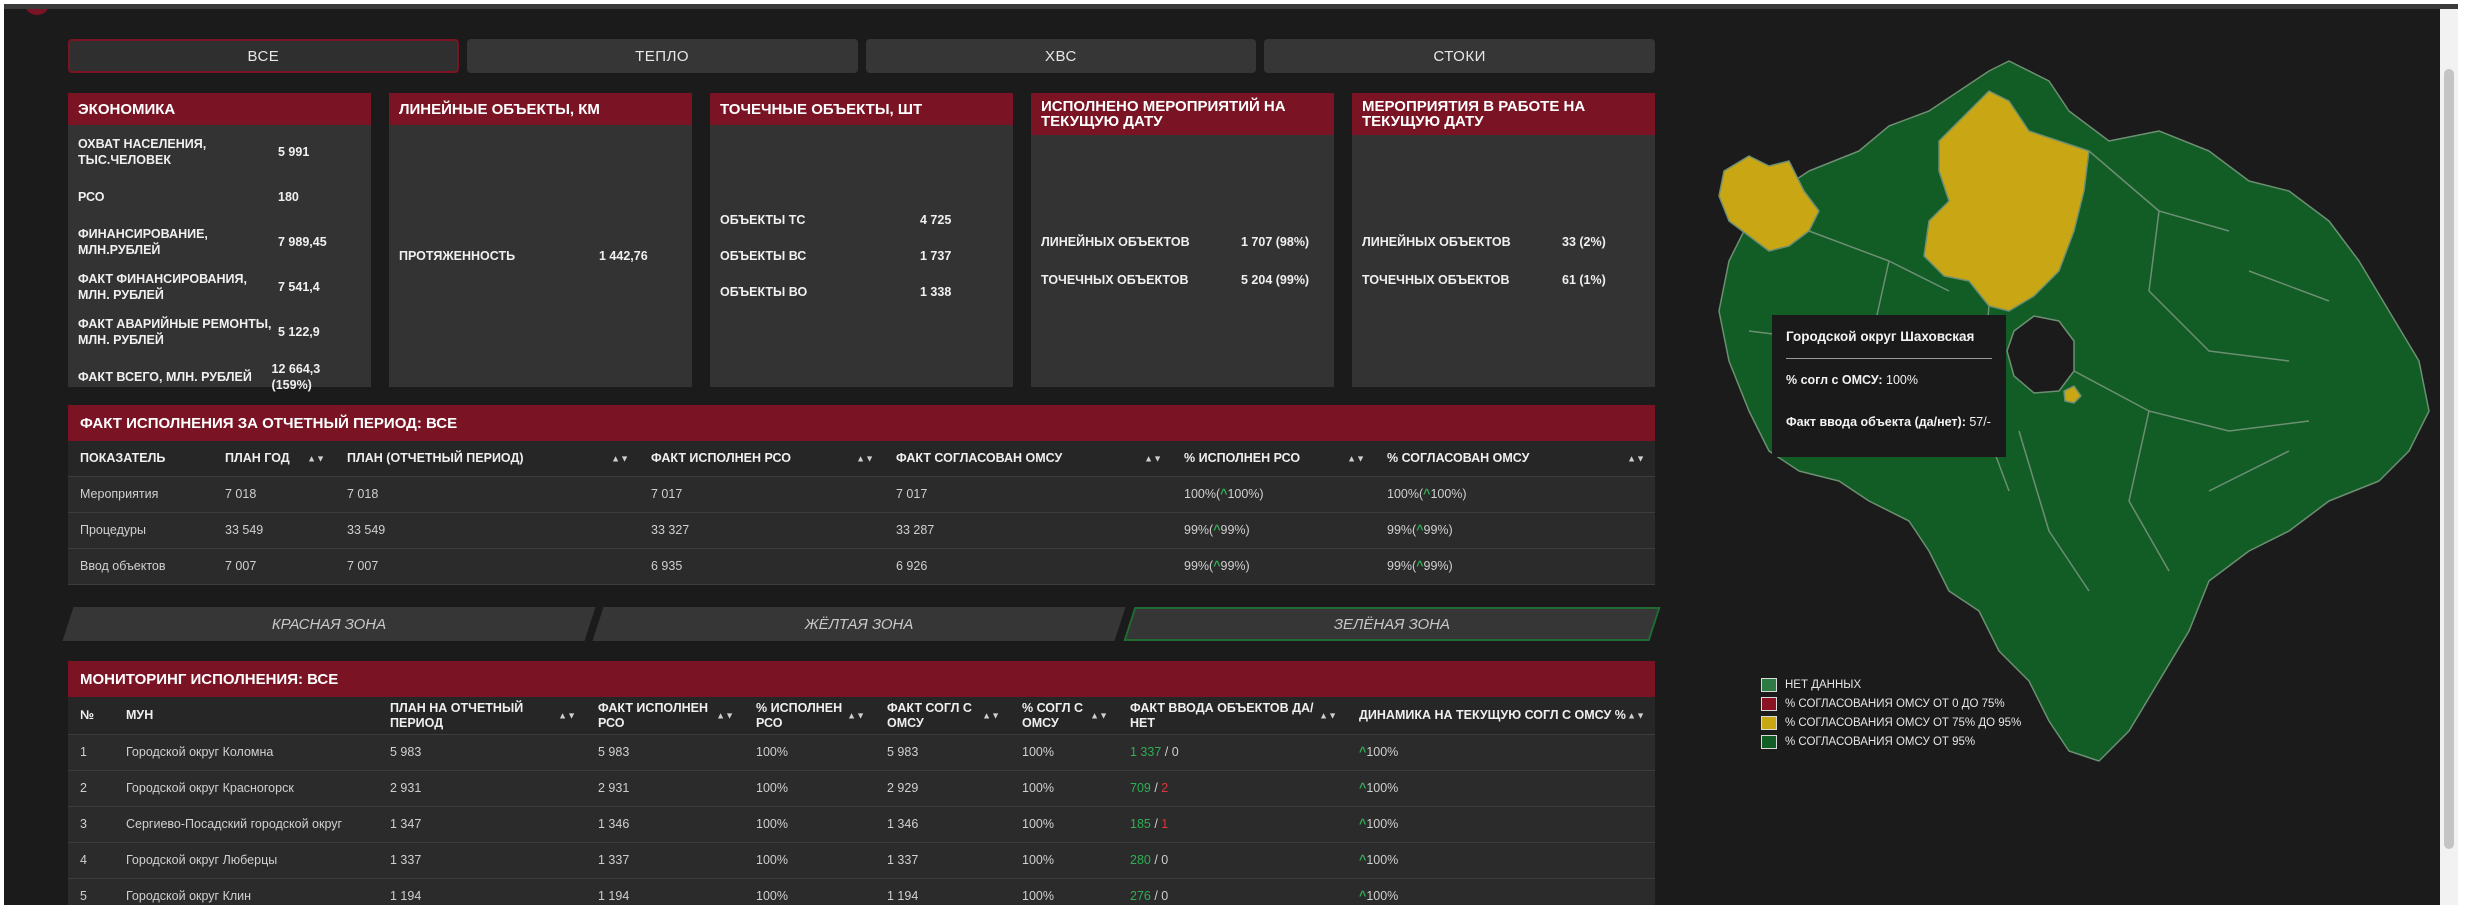 This screenshot has width=2478, height=905. Describe the element at coordinates (670, 530) in the screenshot. I see `table-cell: 33 327` at that location.